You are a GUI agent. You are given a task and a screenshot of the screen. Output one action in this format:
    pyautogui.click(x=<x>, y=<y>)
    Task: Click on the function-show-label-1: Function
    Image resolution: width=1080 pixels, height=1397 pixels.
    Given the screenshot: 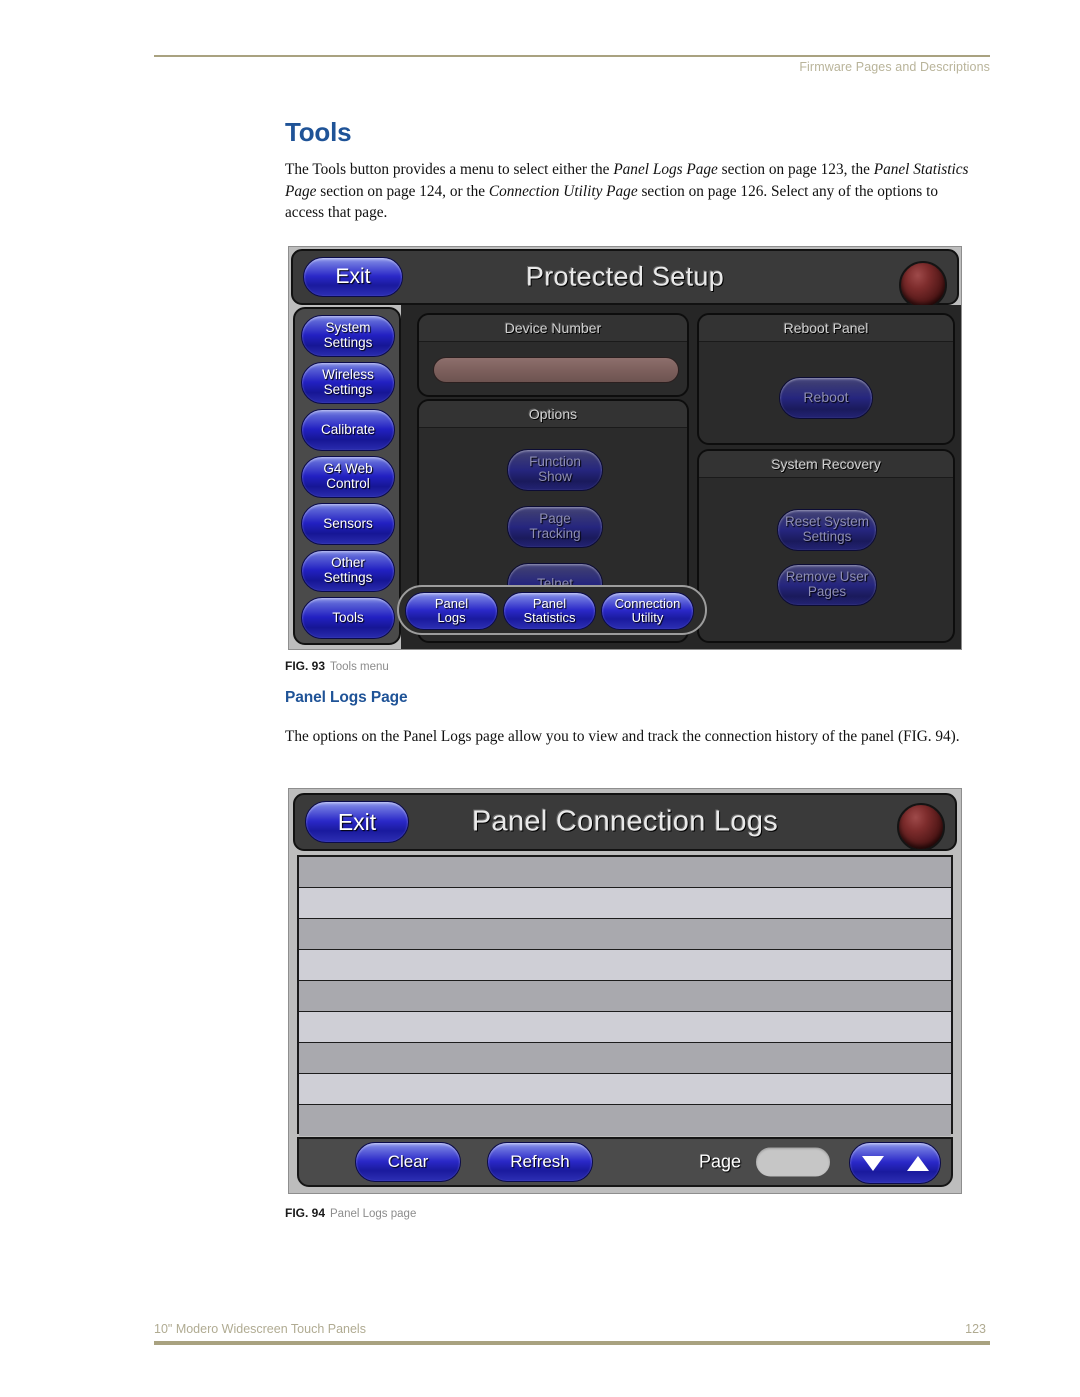 What is the action you would take?
    pyautogui.click(x=555, y=462)
    